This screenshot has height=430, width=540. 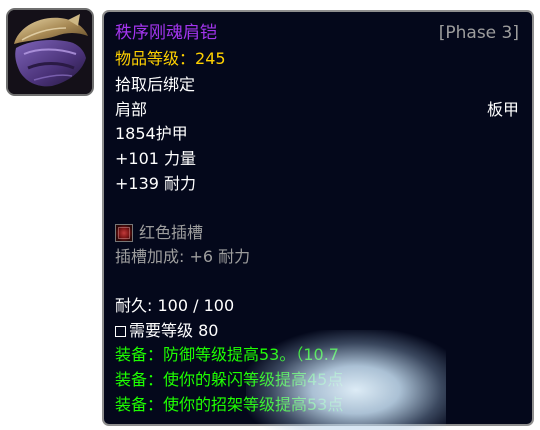 I want to click on equip-effect-dodge: 装备：使你的躲闪等级提高45点, so click(x=229, y=379).